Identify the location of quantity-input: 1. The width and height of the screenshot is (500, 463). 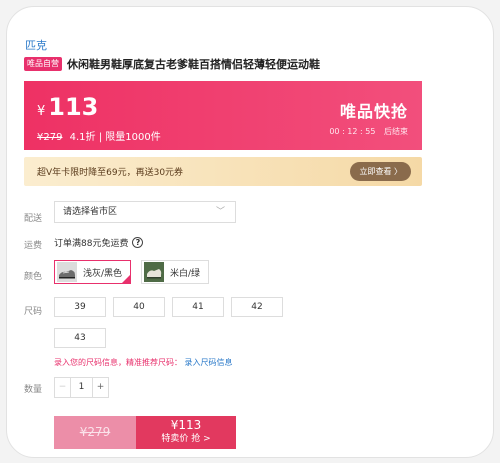
(81, 387).